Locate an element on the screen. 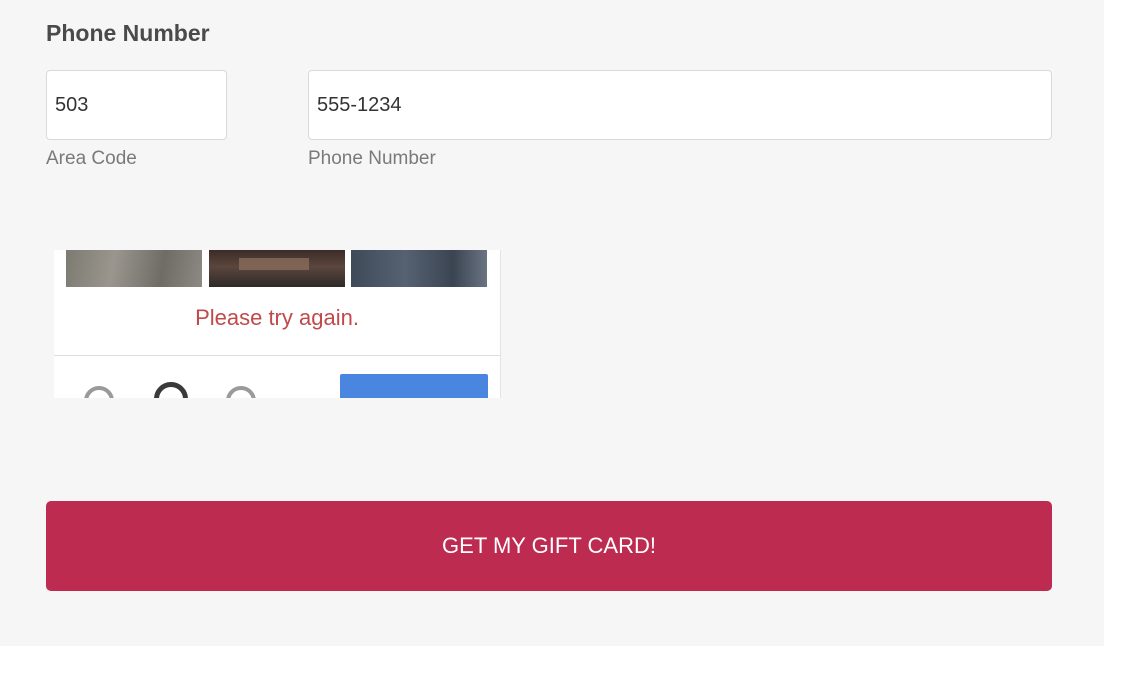  captcha-widget: Please try again. is located at coordinates (277, 324).